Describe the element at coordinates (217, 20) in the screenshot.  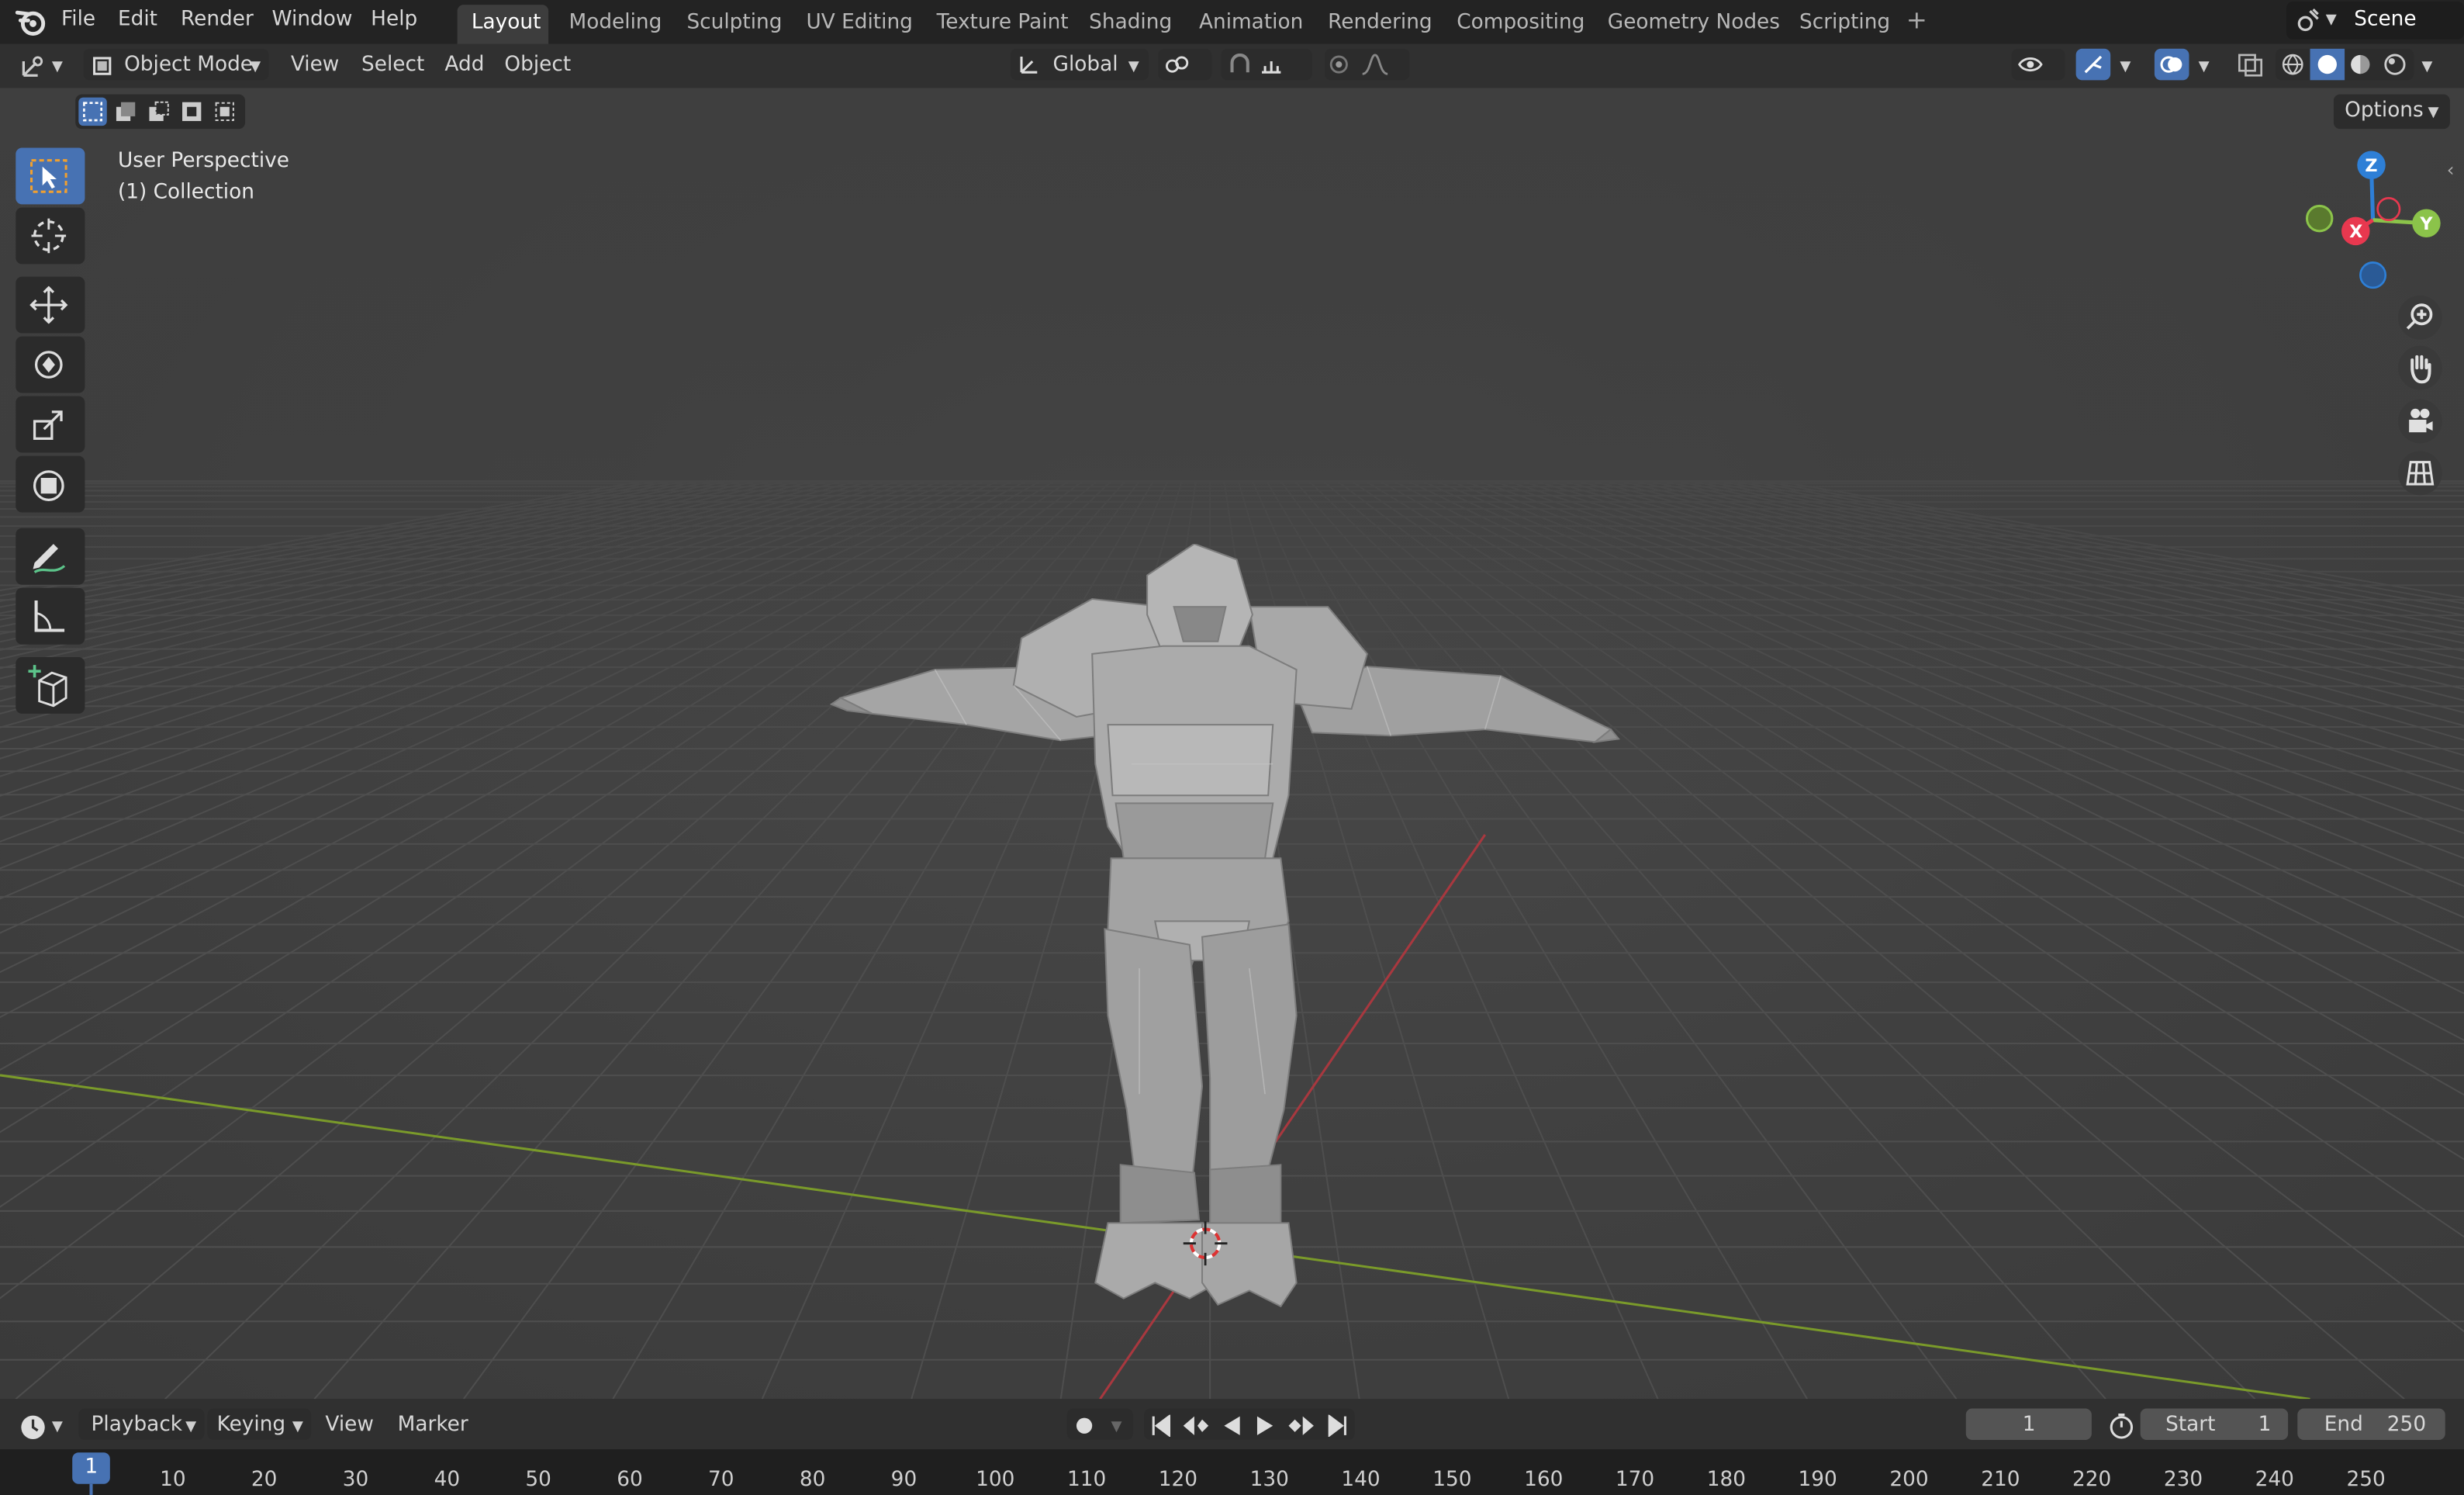
I see `menu-render: Render` at that location.